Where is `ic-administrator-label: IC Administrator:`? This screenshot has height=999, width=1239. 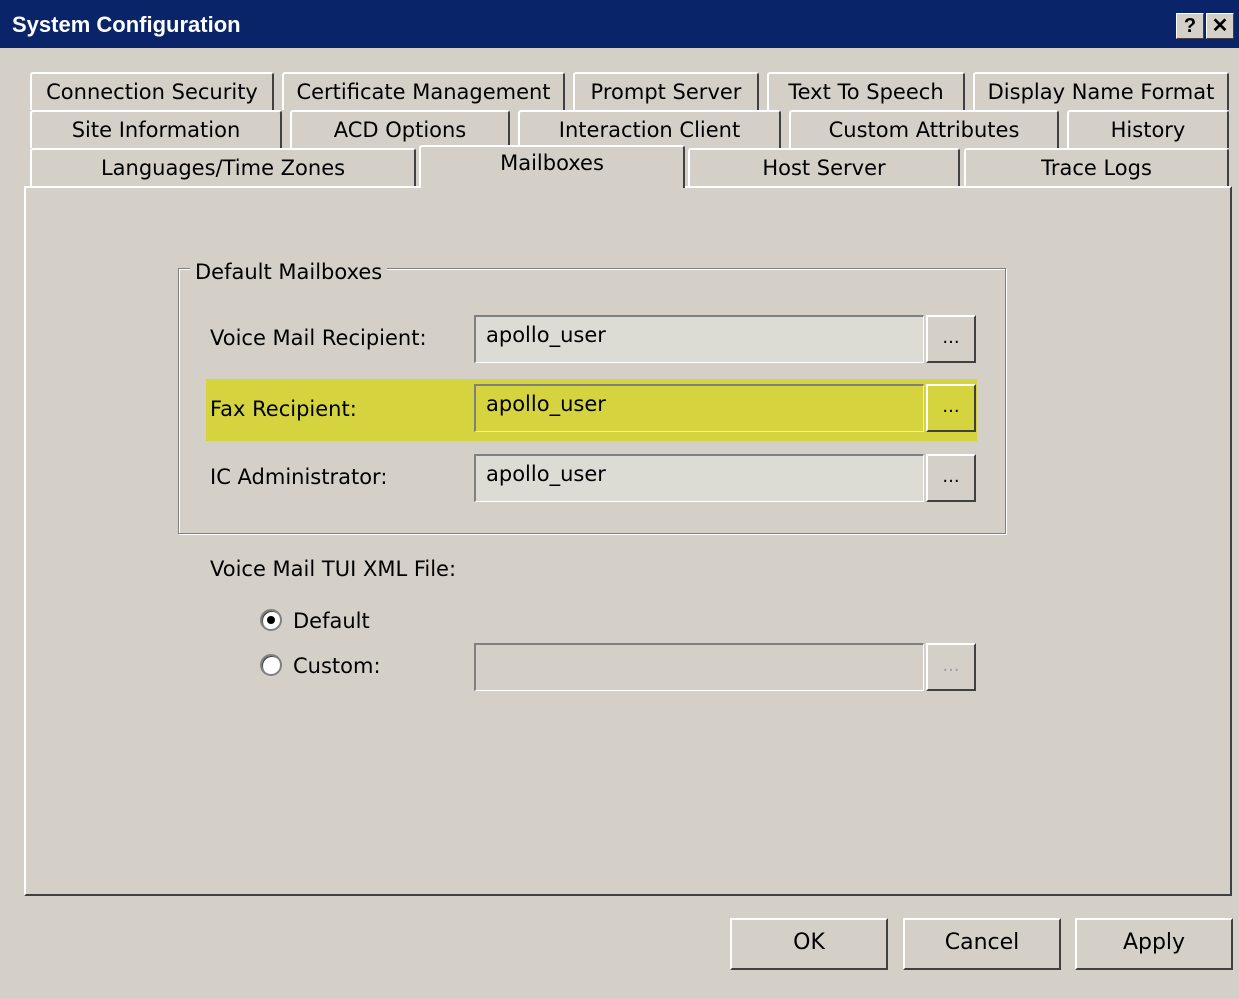 ic-administrator-label: IC Administrator: is located at coordinates (299, 477).